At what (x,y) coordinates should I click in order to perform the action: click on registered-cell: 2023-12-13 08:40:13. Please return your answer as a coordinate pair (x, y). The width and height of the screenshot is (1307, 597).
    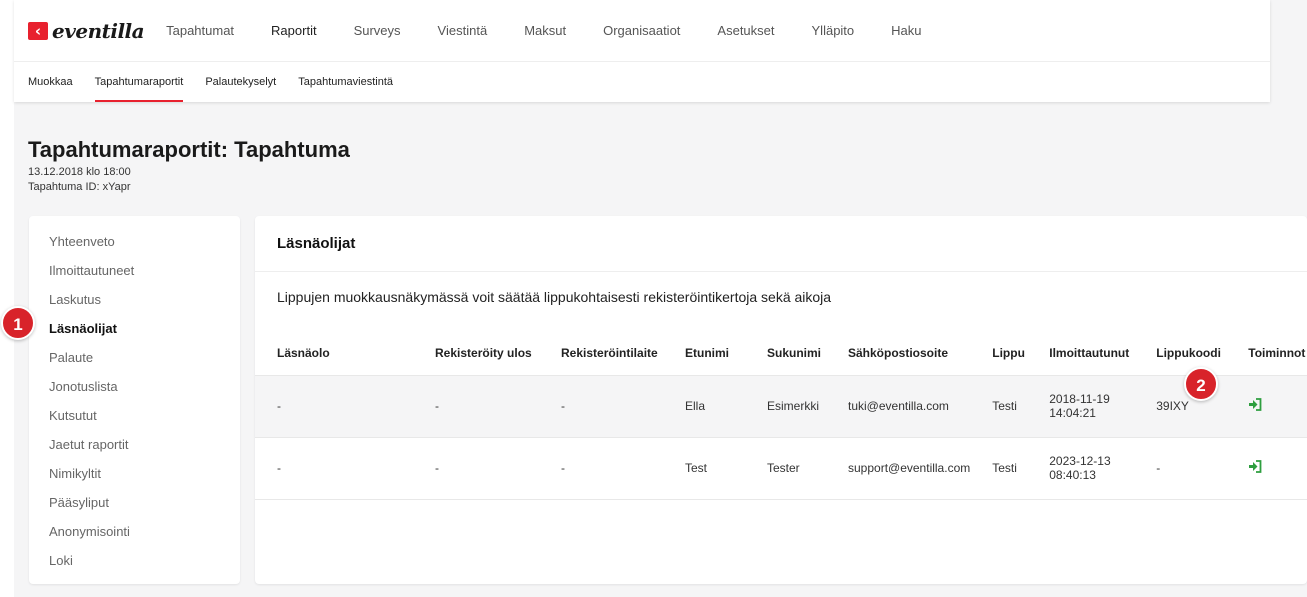
    Looking at the image, I should click on (1081, 468).